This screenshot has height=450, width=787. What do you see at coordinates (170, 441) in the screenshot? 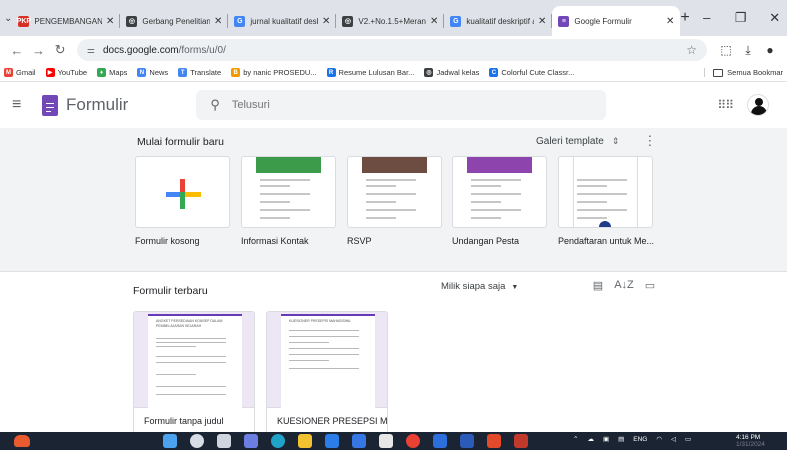
I see `start-icon` at bounding box center [170, 441].